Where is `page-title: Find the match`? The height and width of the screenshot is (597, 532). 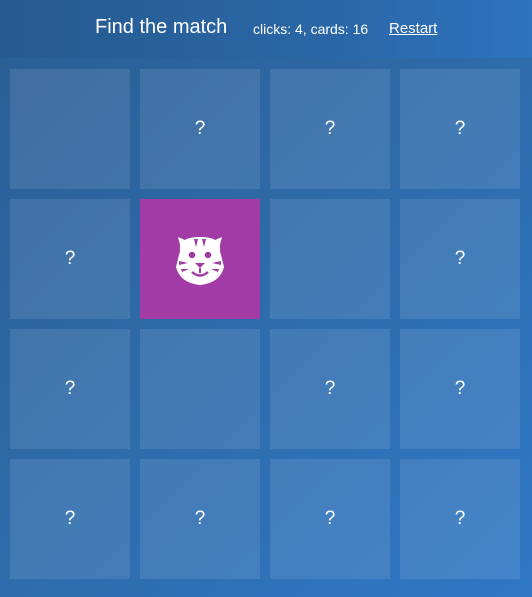 page-title: Find the match is located at coordinates (161, 27).